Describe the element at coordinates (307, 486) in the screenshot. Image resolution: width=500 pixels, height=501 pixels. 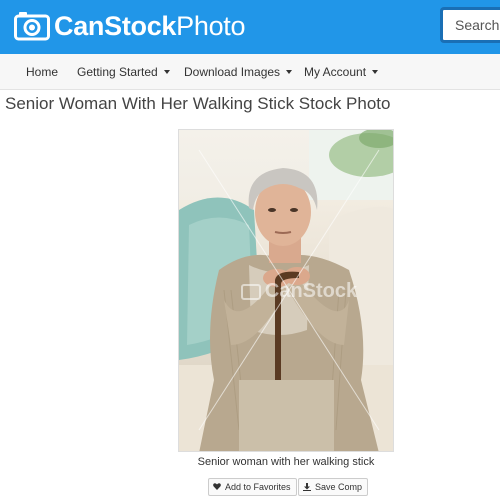
I see `download-icon` at that location.